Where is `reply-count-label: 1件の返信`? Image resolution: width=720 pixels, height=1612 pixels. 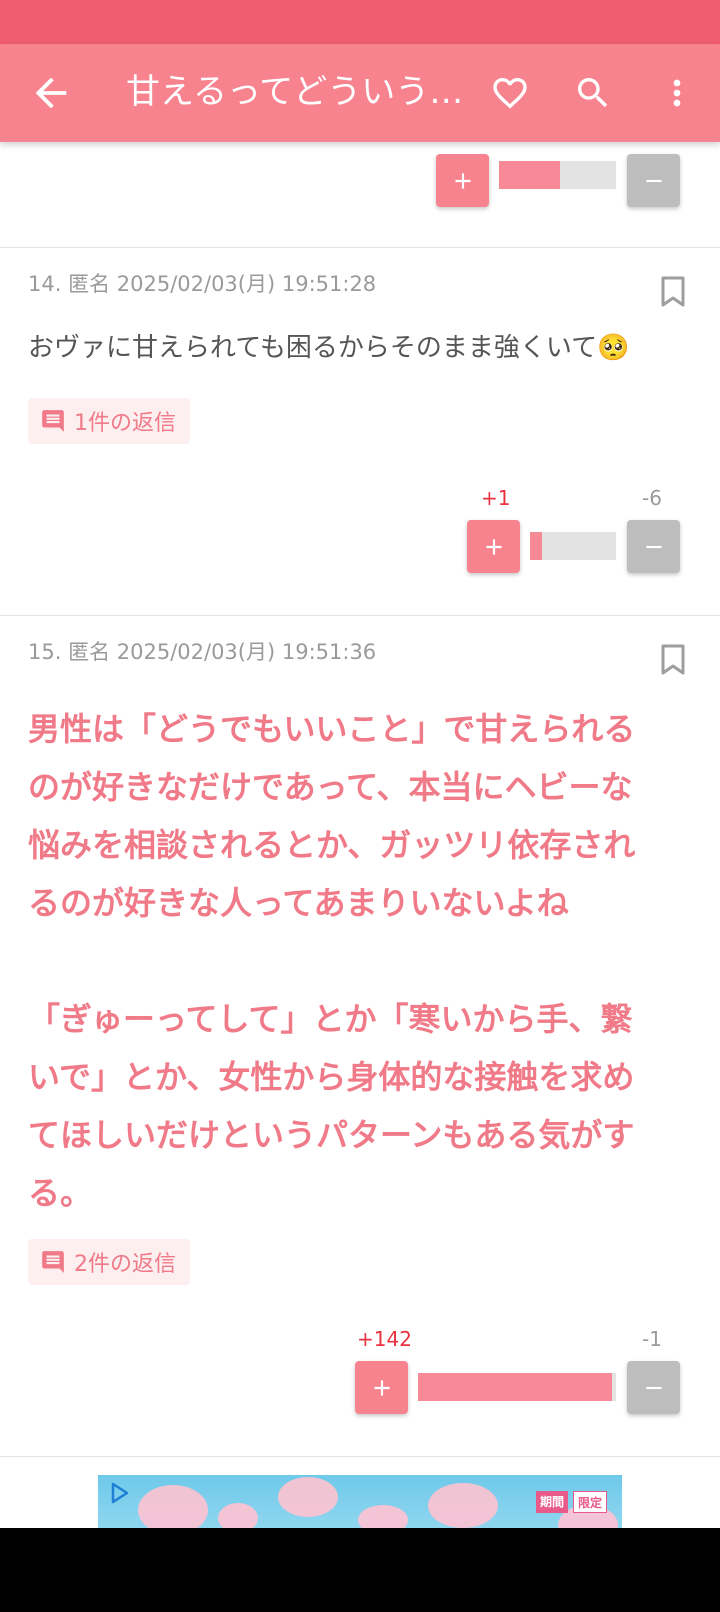 reply-count-label: 1件の返信 is located at coordinates (125, 423).